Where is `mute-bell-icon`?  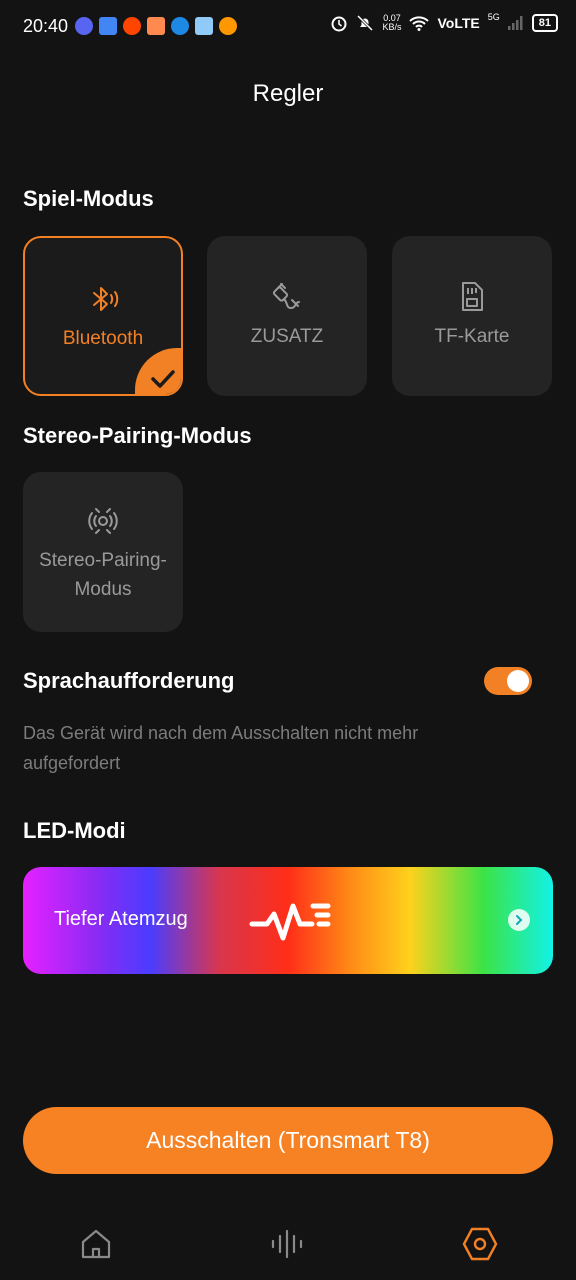
mute-bell-icon is located at coordinates (365, 23).